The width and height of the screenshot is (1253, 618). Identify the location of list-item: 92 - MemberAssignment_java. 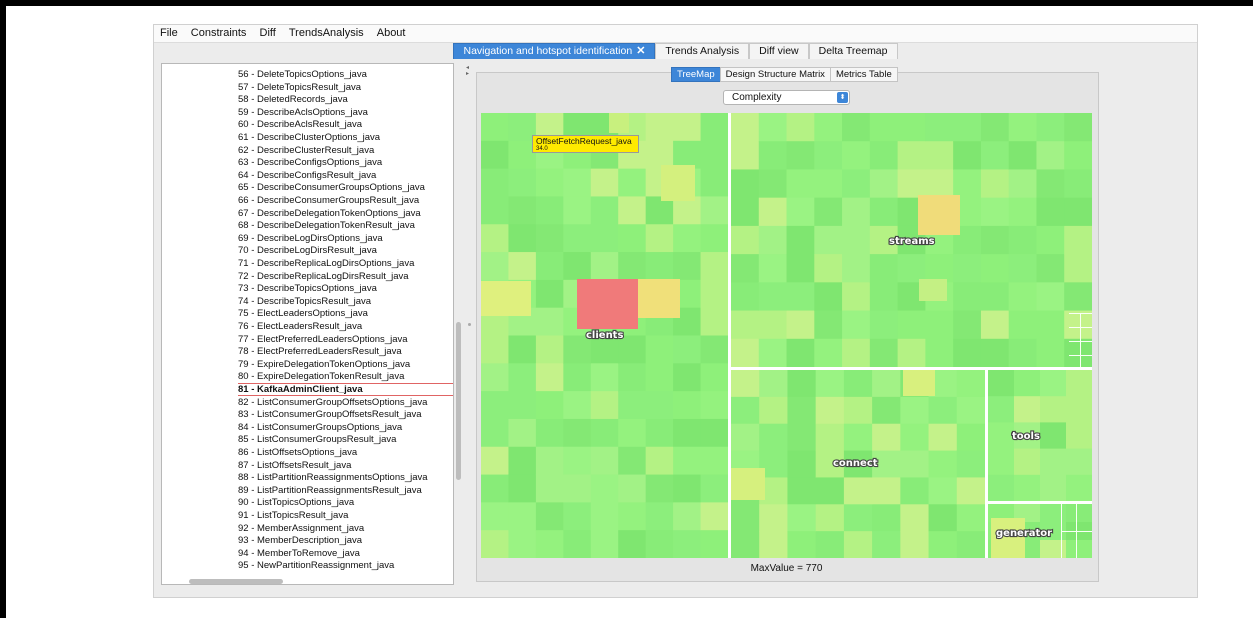
(301, 528).